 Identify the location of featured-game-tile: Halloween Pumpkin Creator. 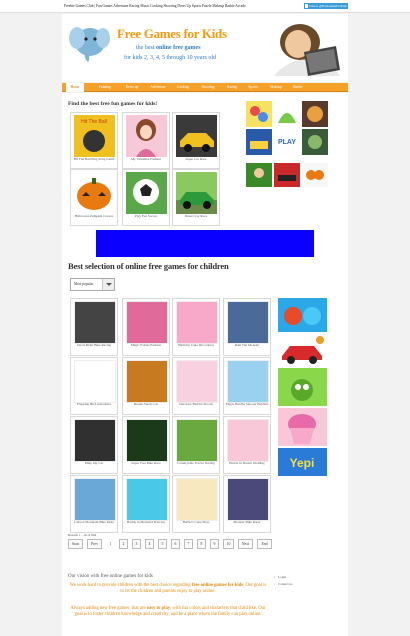
(94, 197).